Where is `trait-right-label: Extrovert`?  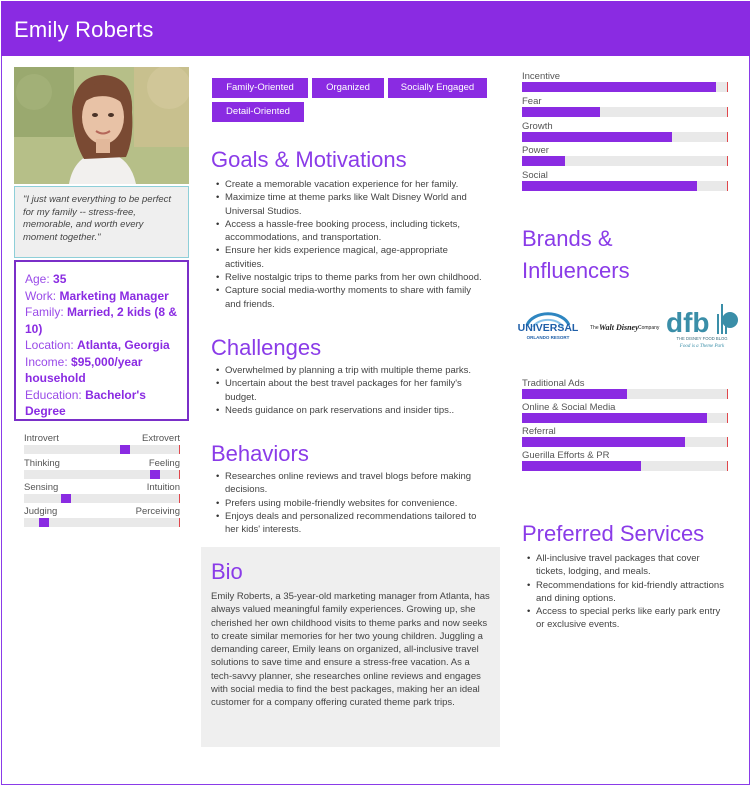 trait-right-label: Extrovert is located at coordinates (160, 438).